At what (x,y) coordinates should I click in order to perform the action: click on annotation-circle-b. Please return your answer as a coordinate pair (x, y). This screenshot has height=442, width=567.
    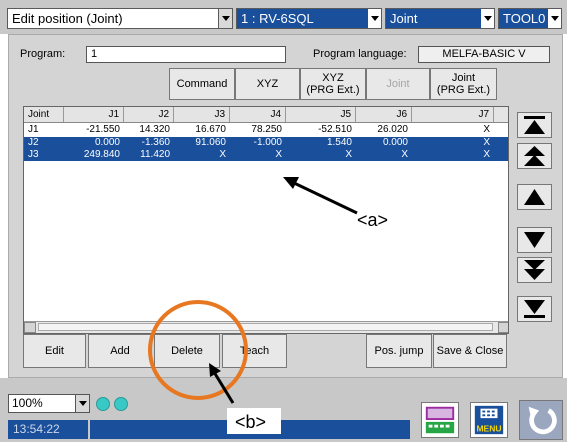
    Looking at the image, I should click on (198, 350).